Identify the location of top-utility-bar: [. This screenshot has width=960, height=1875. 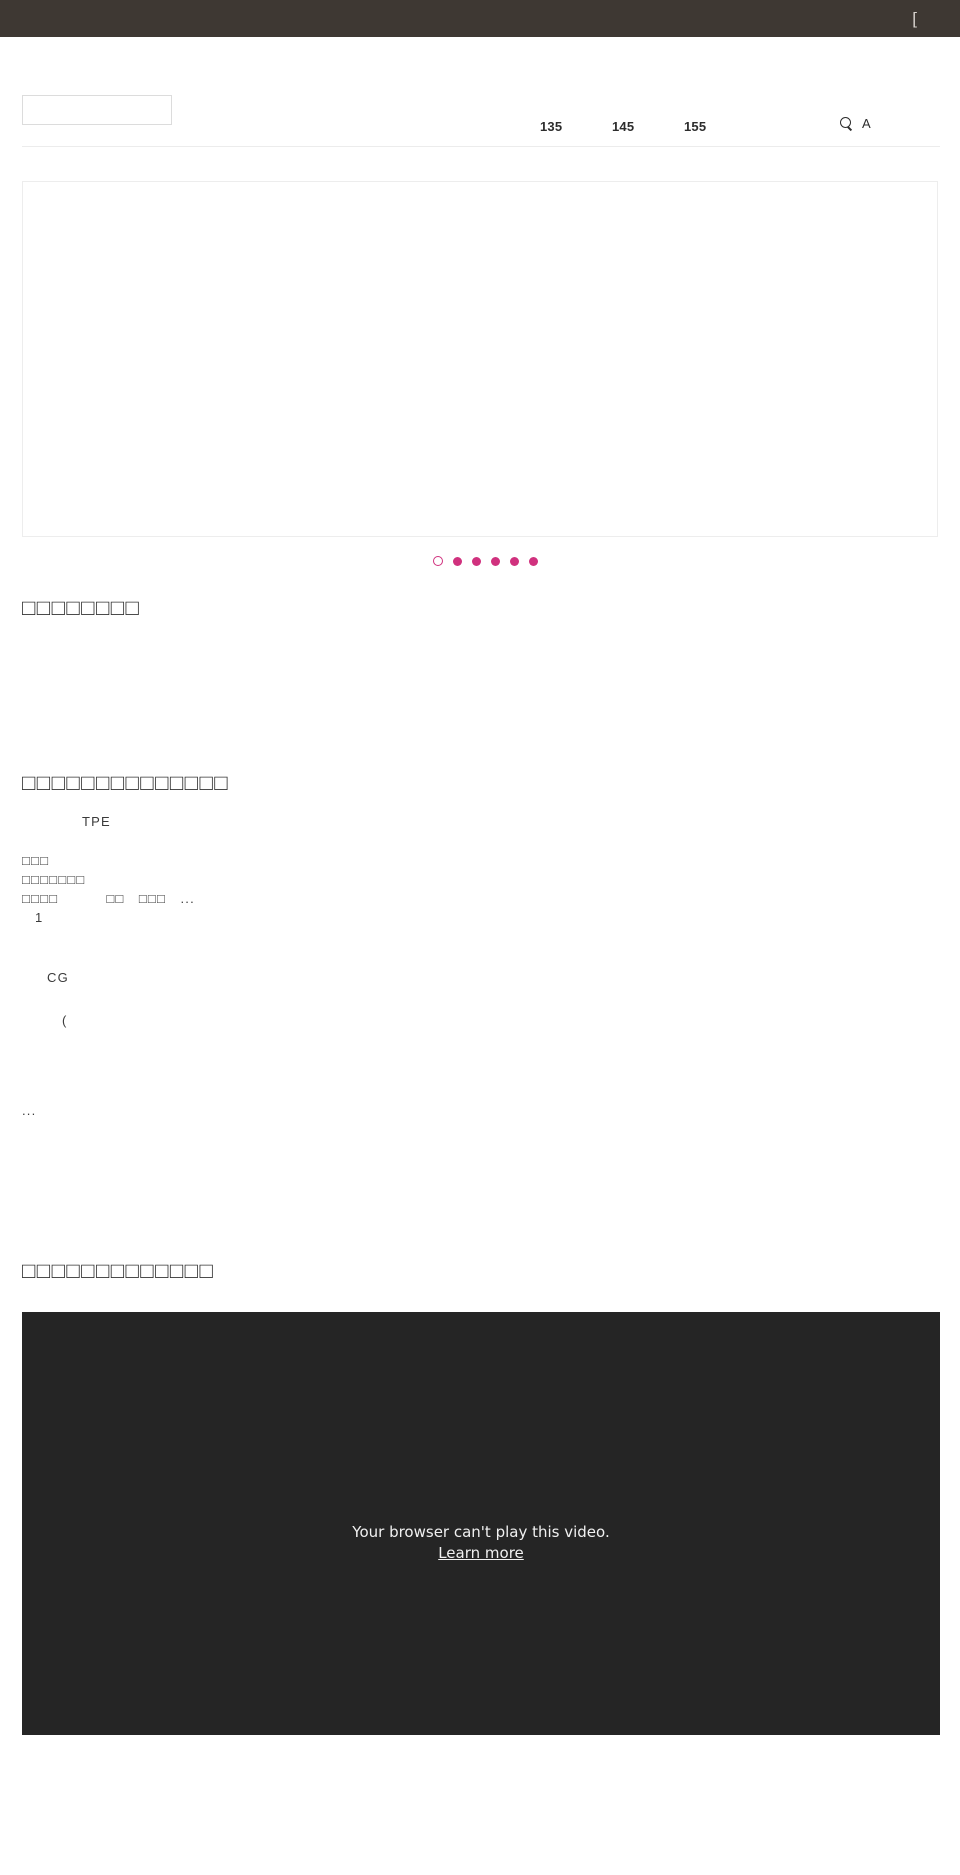
(480, 18).